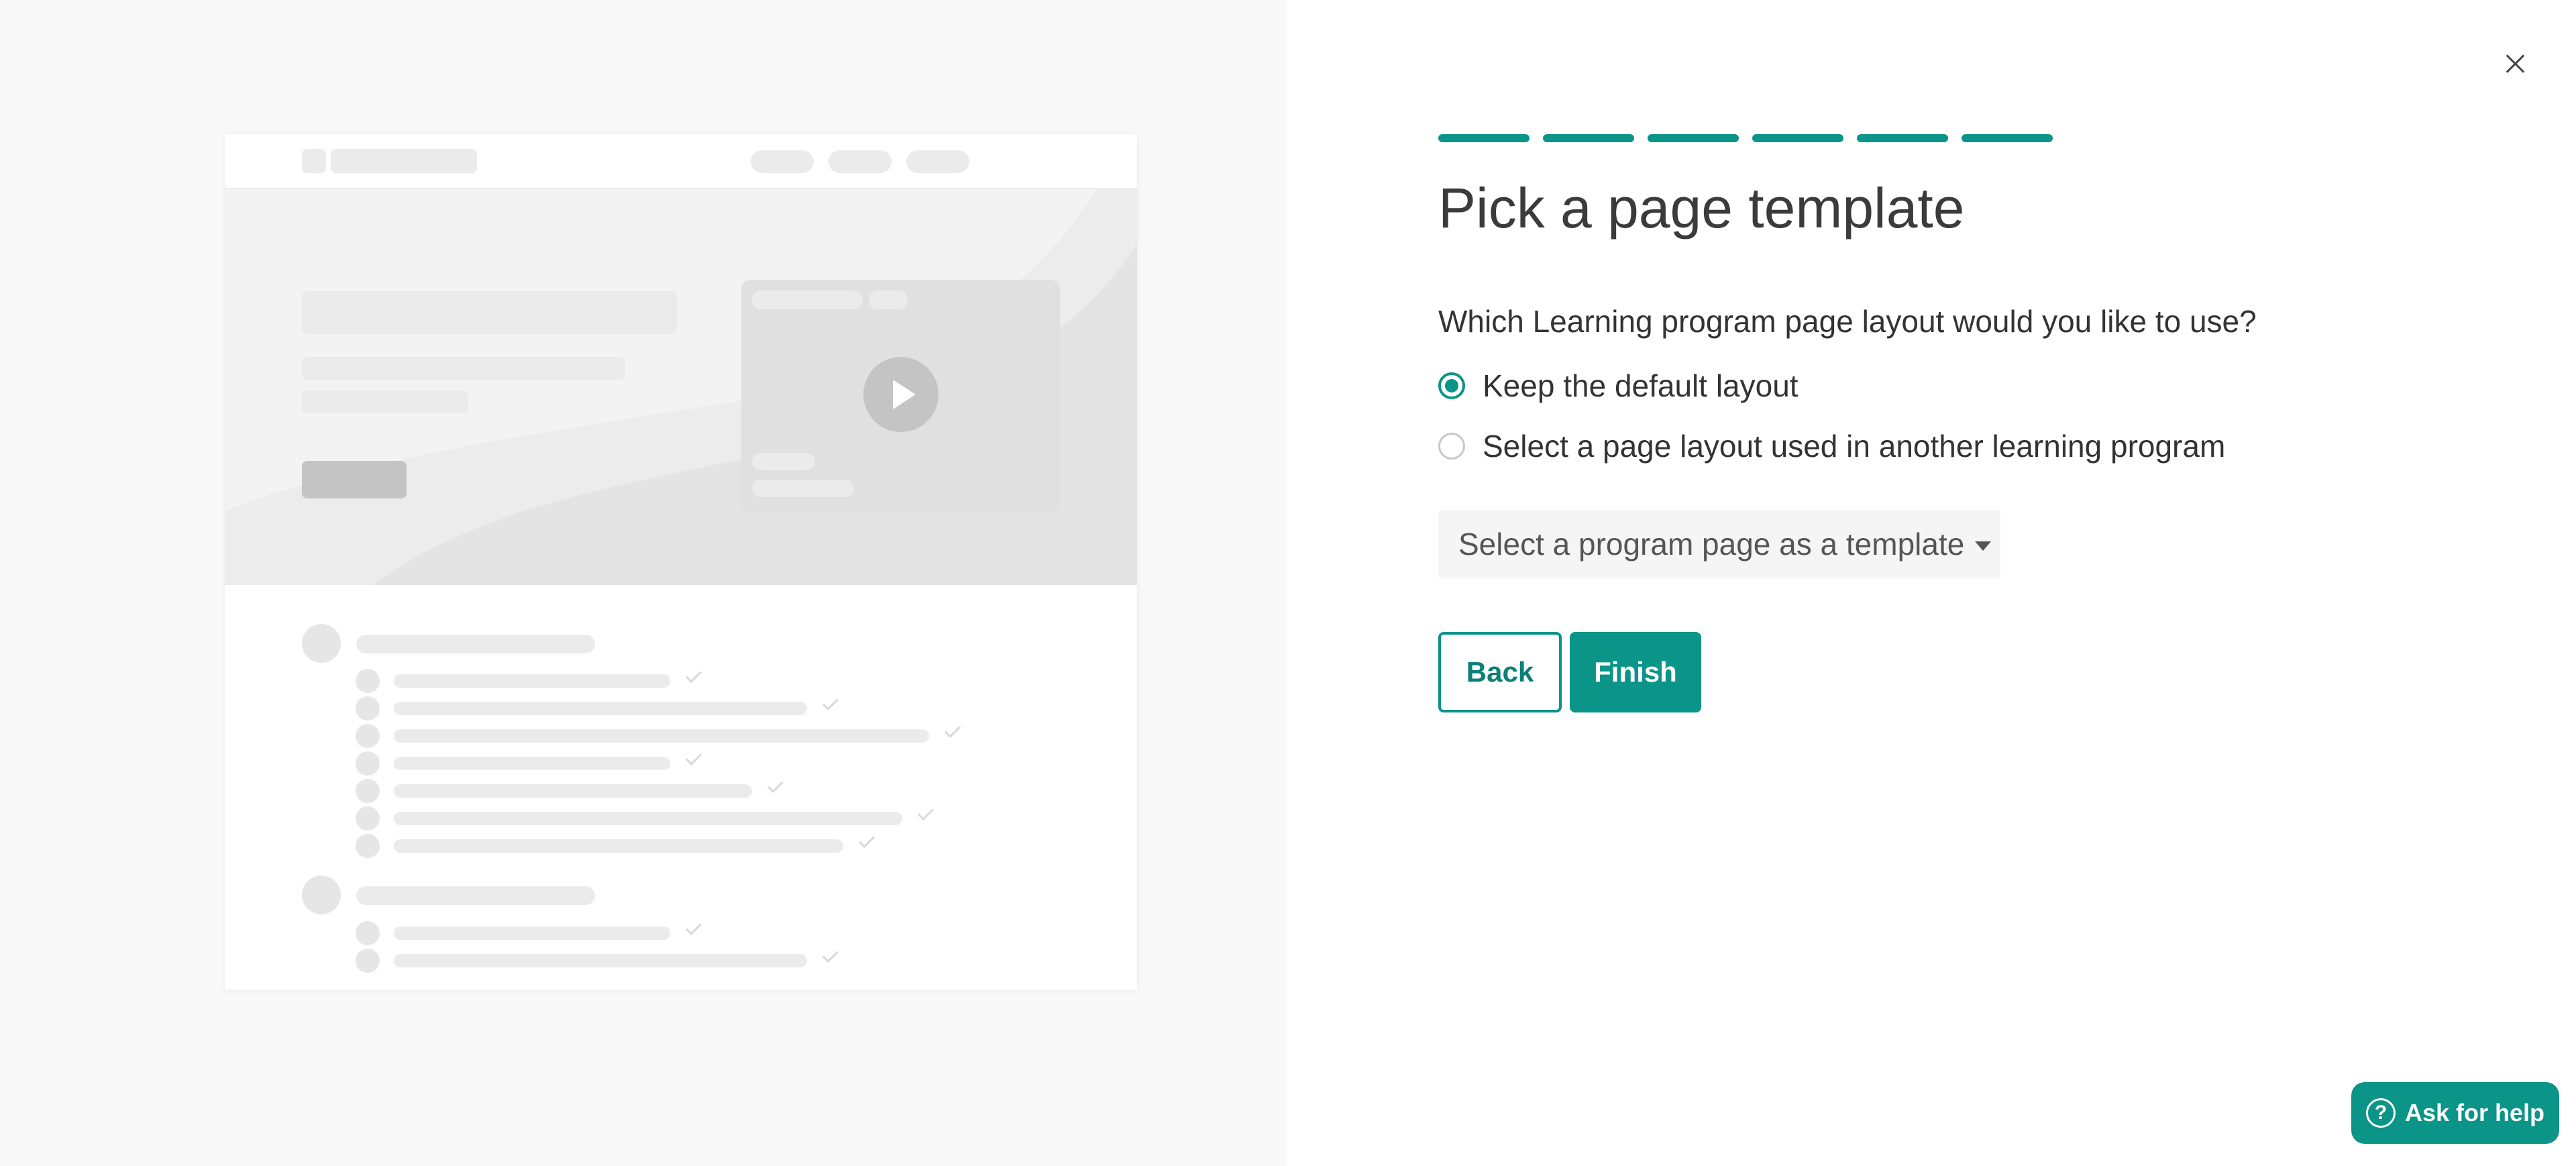 The image size is (2576, 1166). Describe the element at coordinates (314, 161) in the screenshot. I see `preview-logo-placeholder` at that location.